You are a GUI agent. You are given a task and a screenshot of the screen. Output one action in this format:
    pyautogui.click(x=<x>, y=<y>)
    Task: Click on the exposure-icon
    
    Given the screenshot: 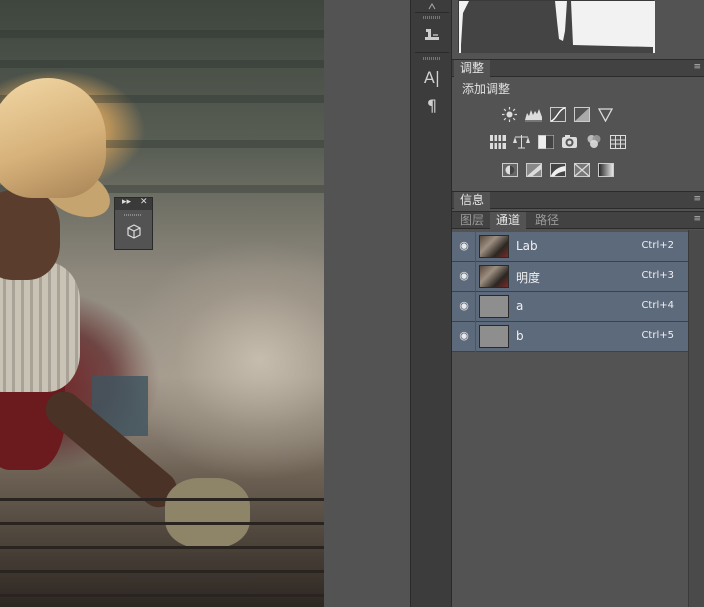 What is the action you would take?
    pyautogui.click(x=581, y=114)
    